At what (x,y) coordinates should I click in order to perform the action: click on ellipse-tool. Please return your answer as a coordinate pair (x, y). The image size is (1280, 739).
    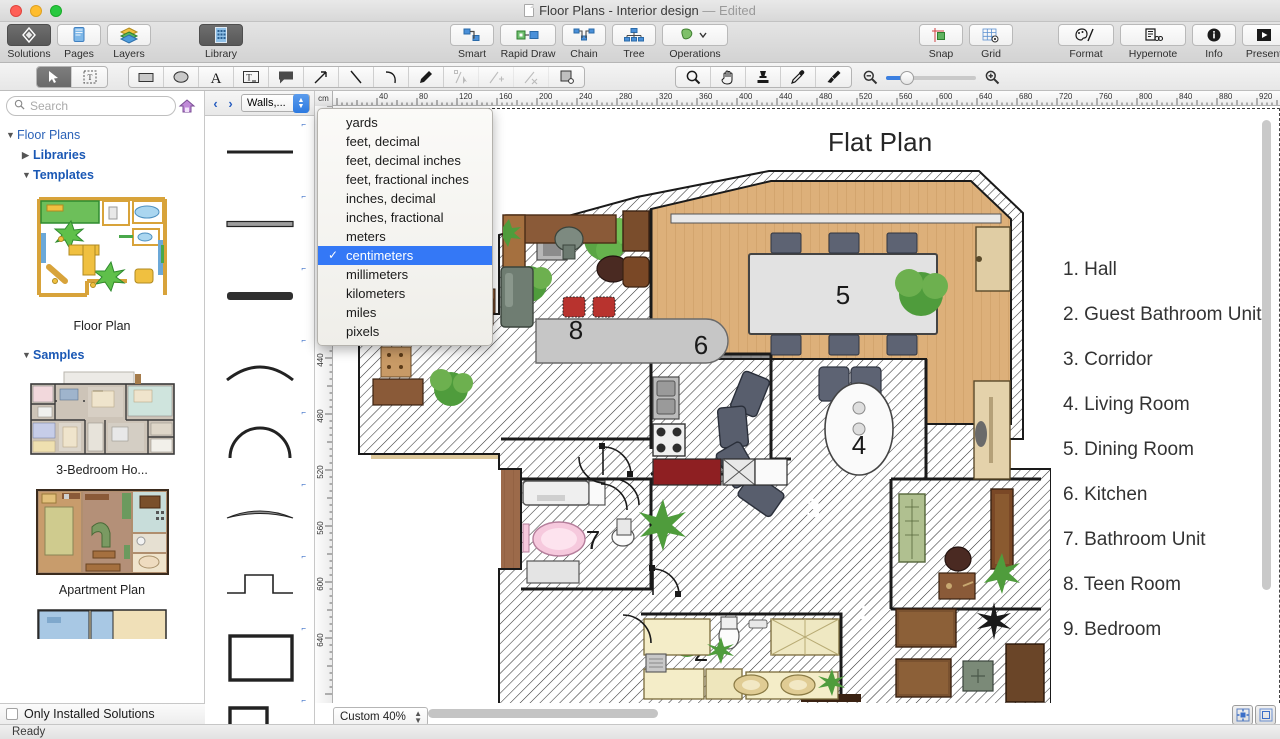
    Looking at the image, I should click on (181, 77).